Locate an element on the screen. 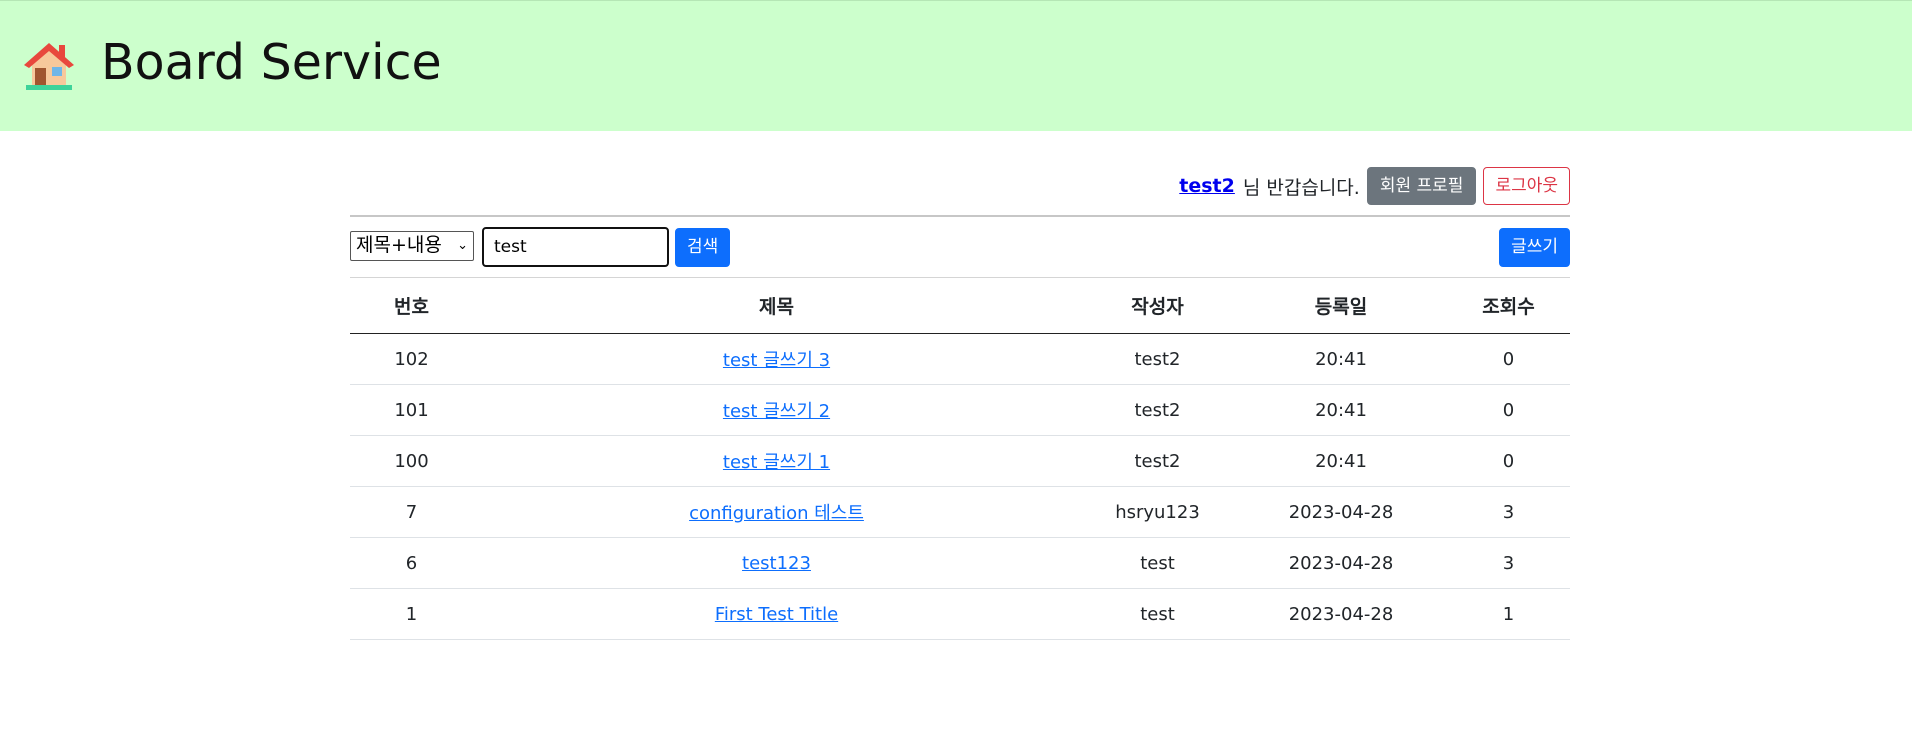  post-writer: hsryu123 is located at coordinates (1157, 512).